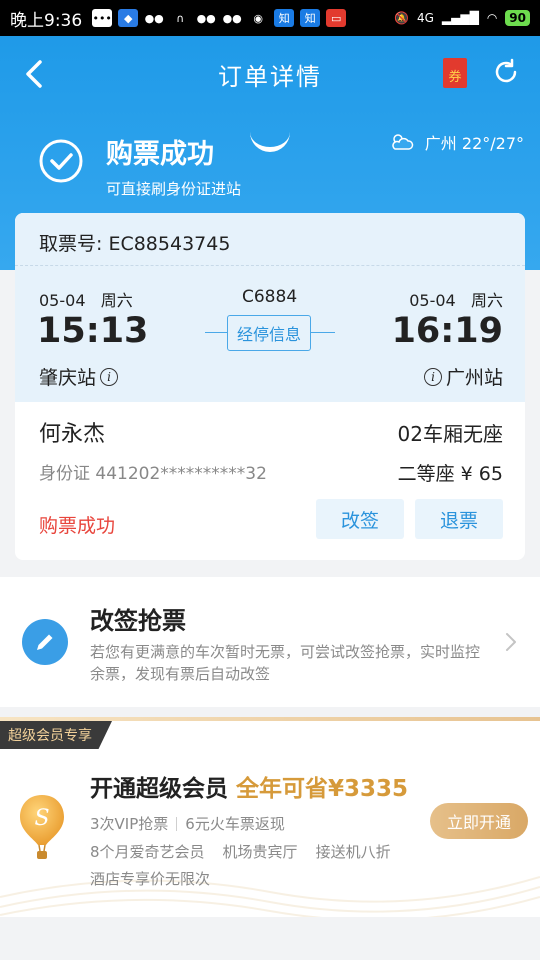  What do you see at coordinates (360, 519) in the screenshot?
I see `change-ticket-button: 改签` at bounding box center [360, 519].